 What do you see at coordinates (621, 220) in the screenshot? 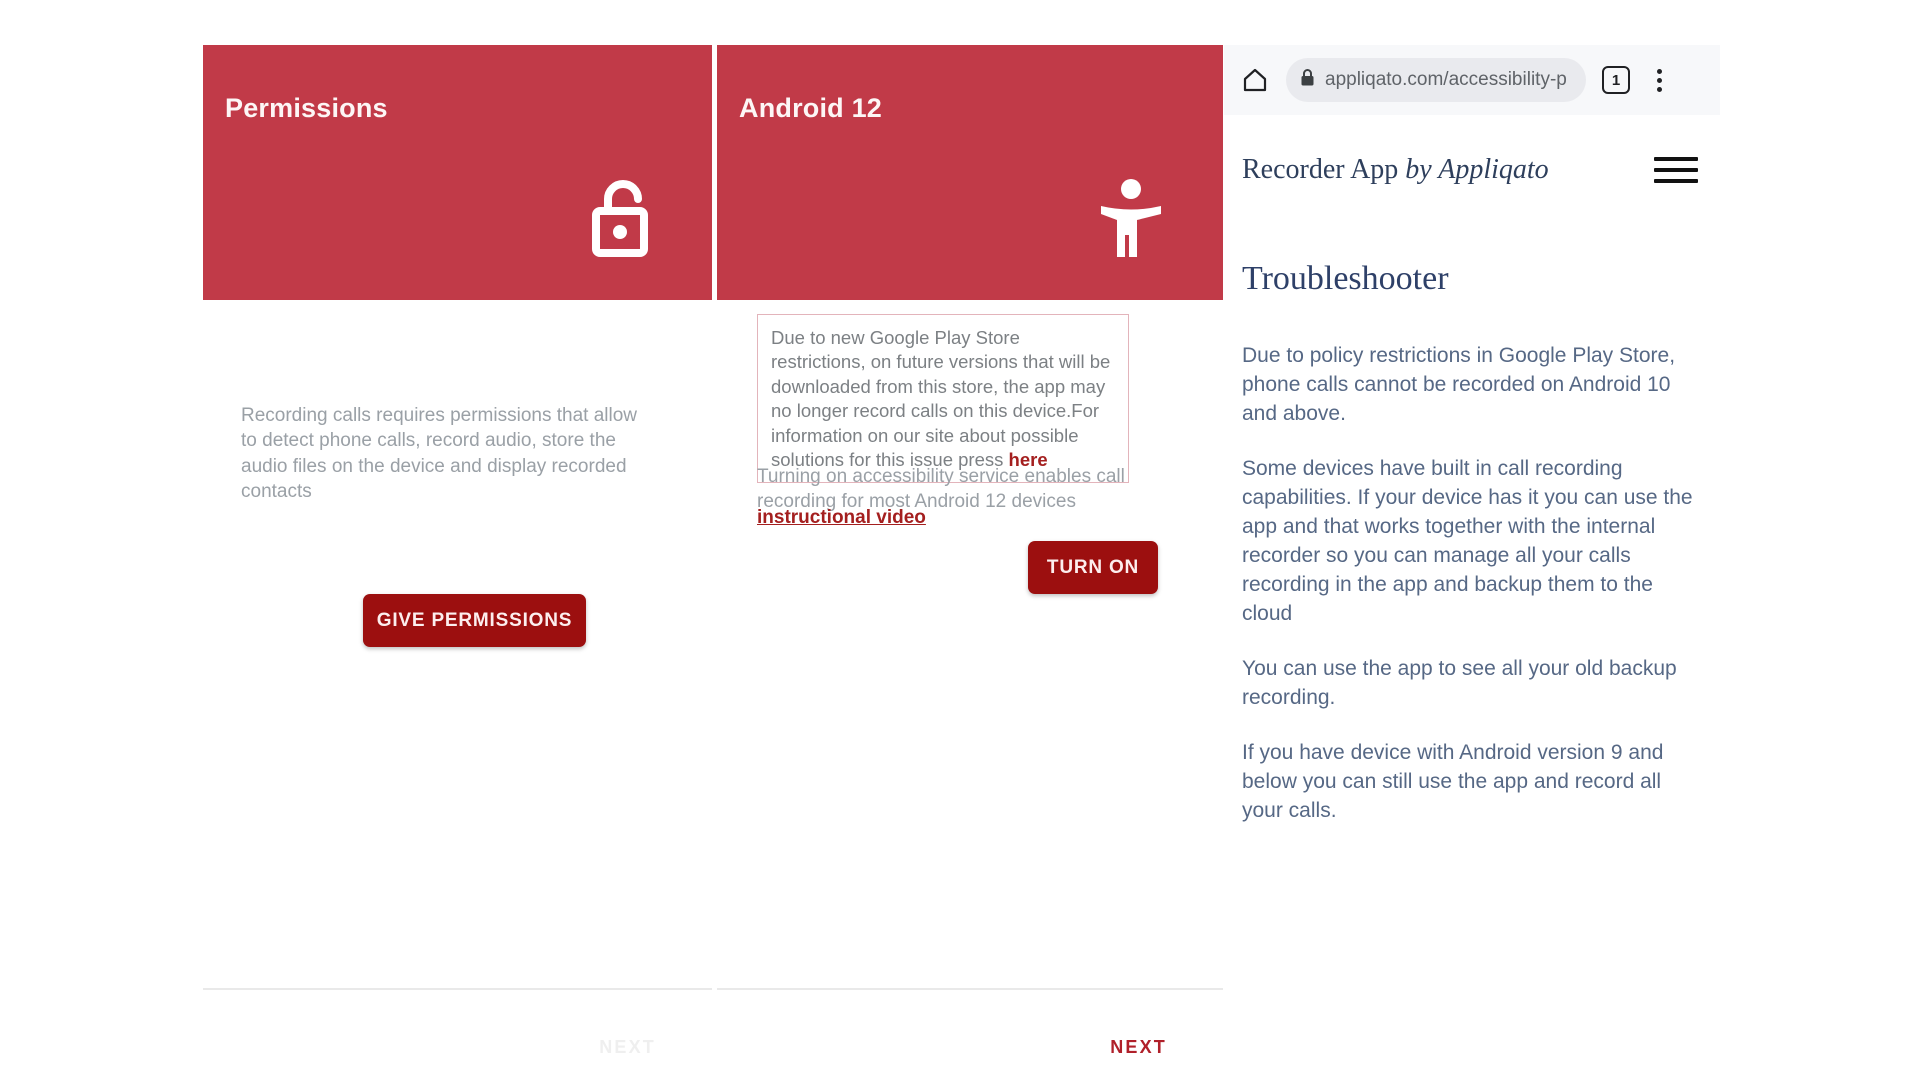
I see `unlock-icon` at bounding box center [621, 220].